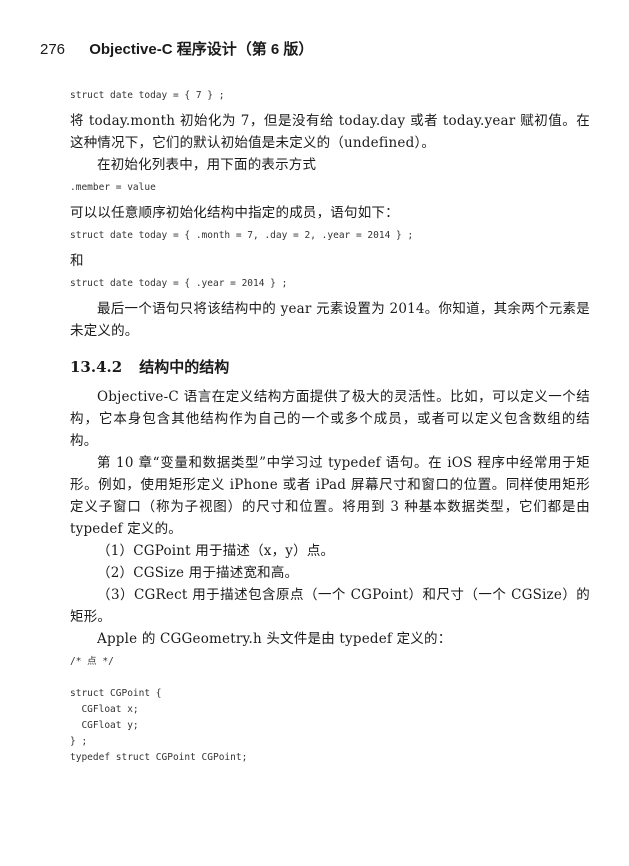 This screenshot has height=866, width=629. What do you see at coordinates (113, 187) in the screenshot?
I see `code-member-value: .member = value` at bounding box center [113, 187].